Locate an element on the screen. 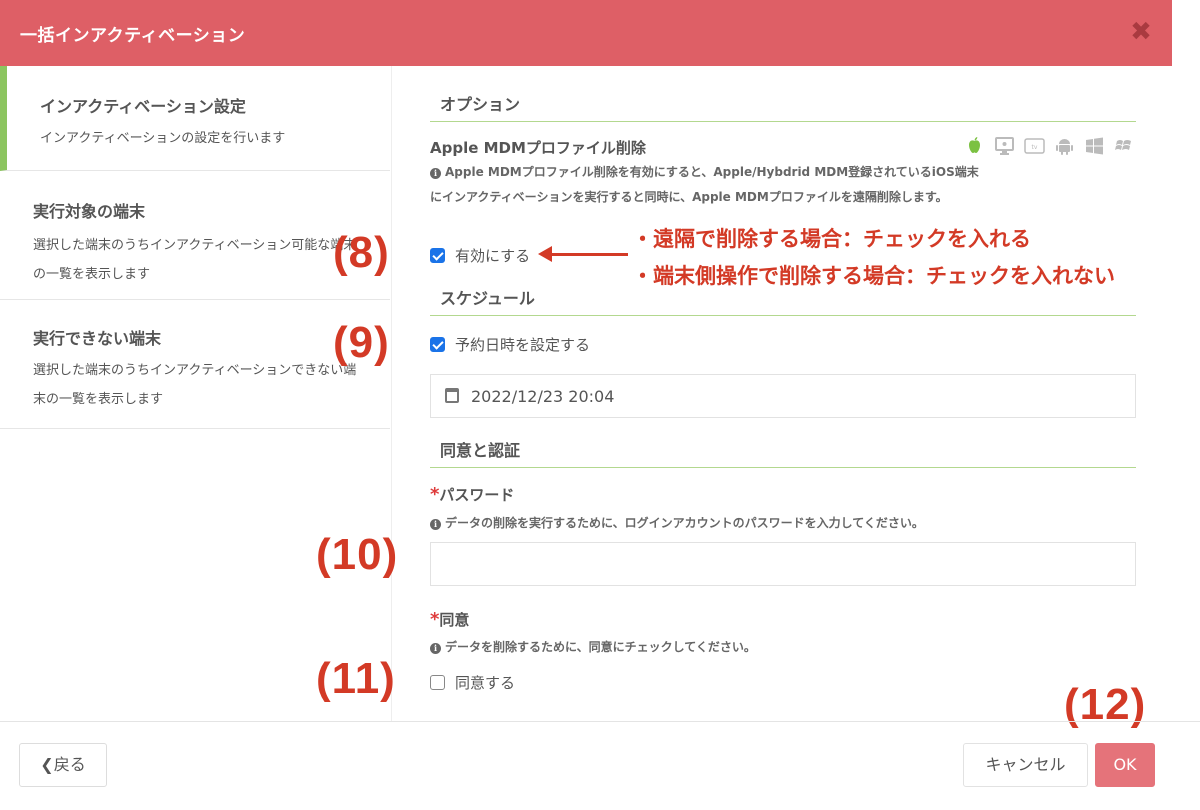 This screenshot has height=810, width=1200. dialog-footer: ❮戻る キャンセル OK is located at coordinates (600, 765).